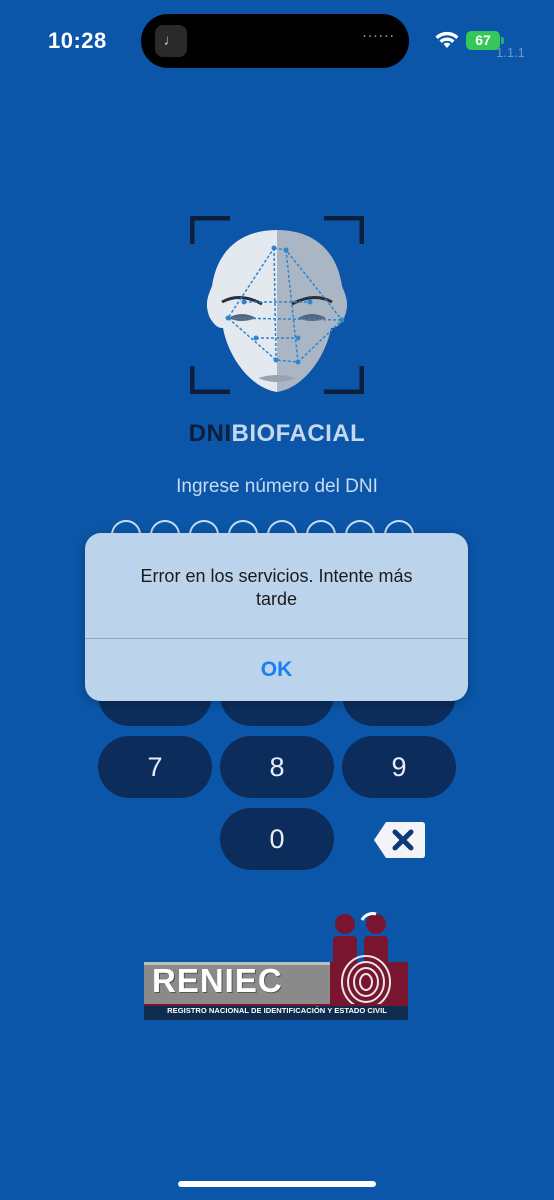 The image size is (554, 1200). What do you see at coordinates (277, 1184) in the screenshot?
I see `home-indicator` at bounding box center [277, 1184].